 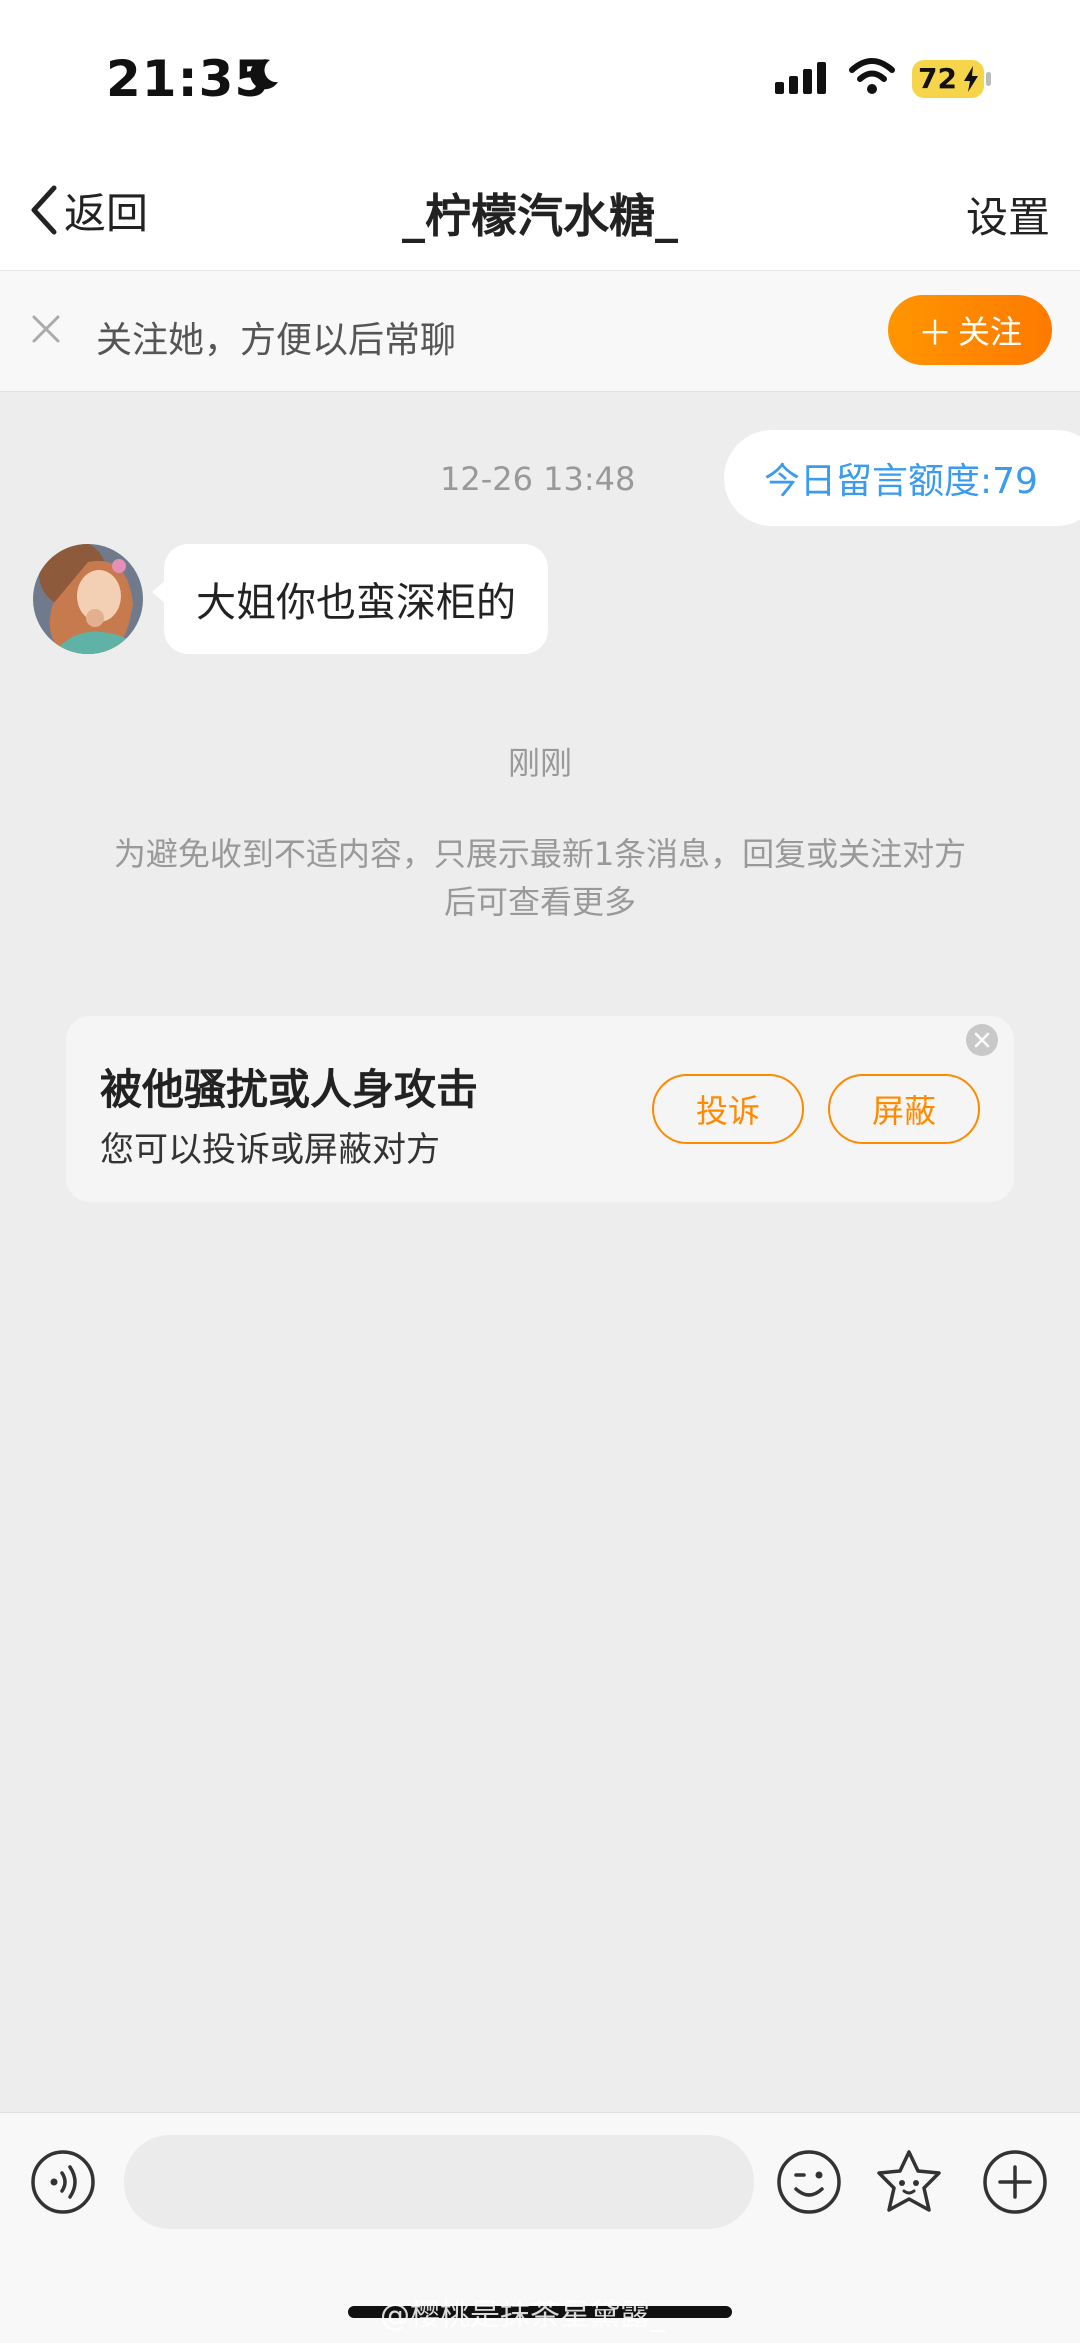 I want to click on card-close-button, so click(x=982, y=1040).